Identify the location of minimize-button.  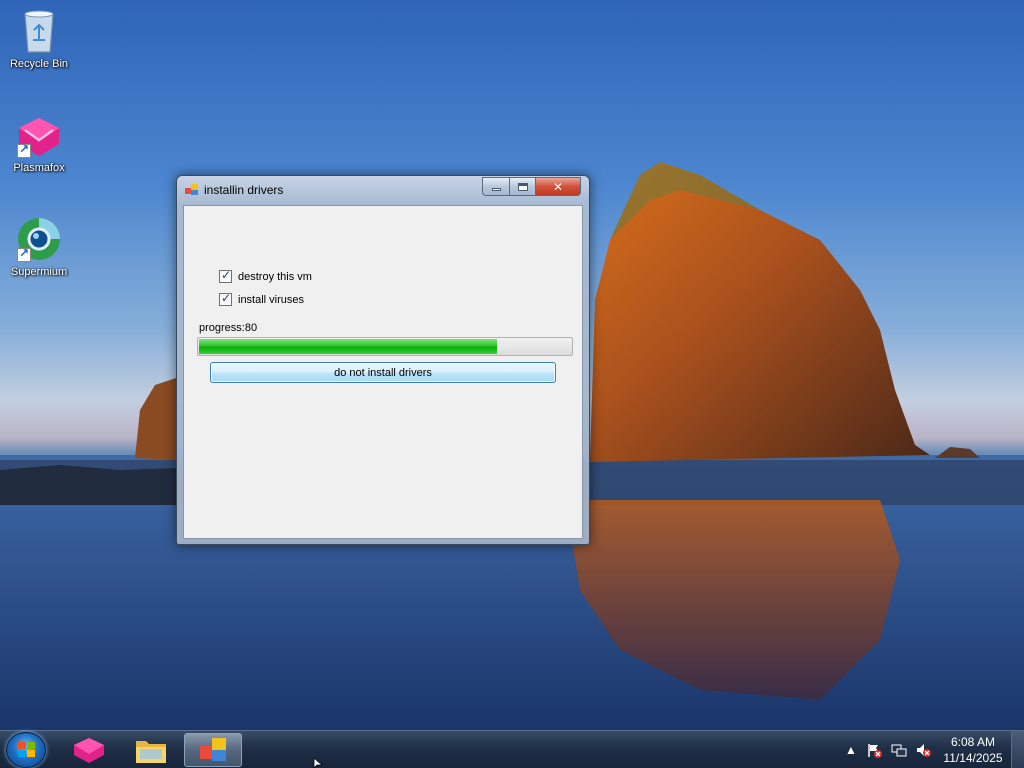
(495, 186).